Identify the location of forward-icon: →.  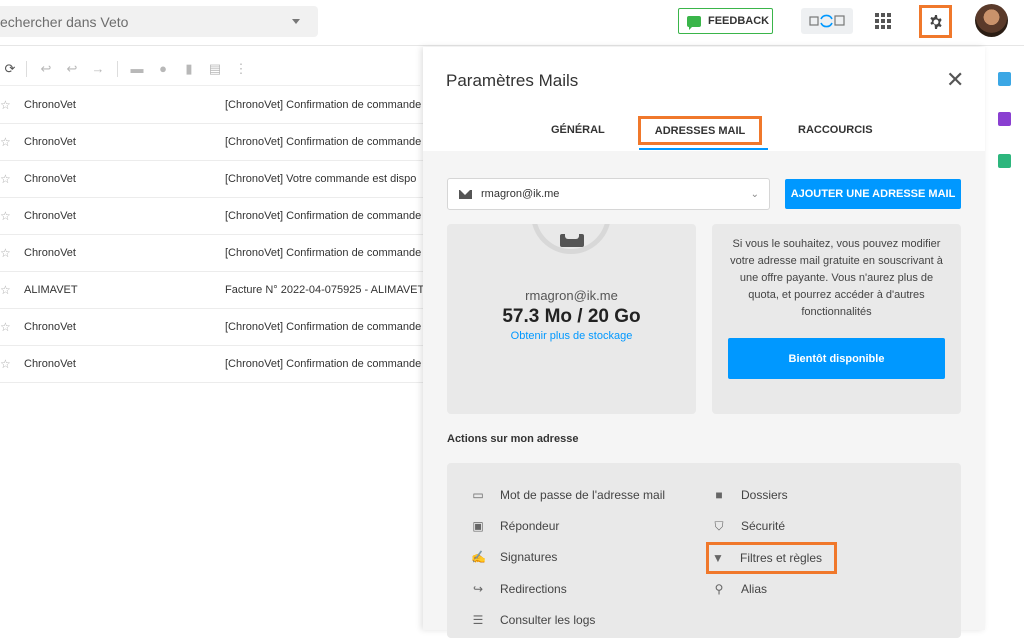
(98, 68).